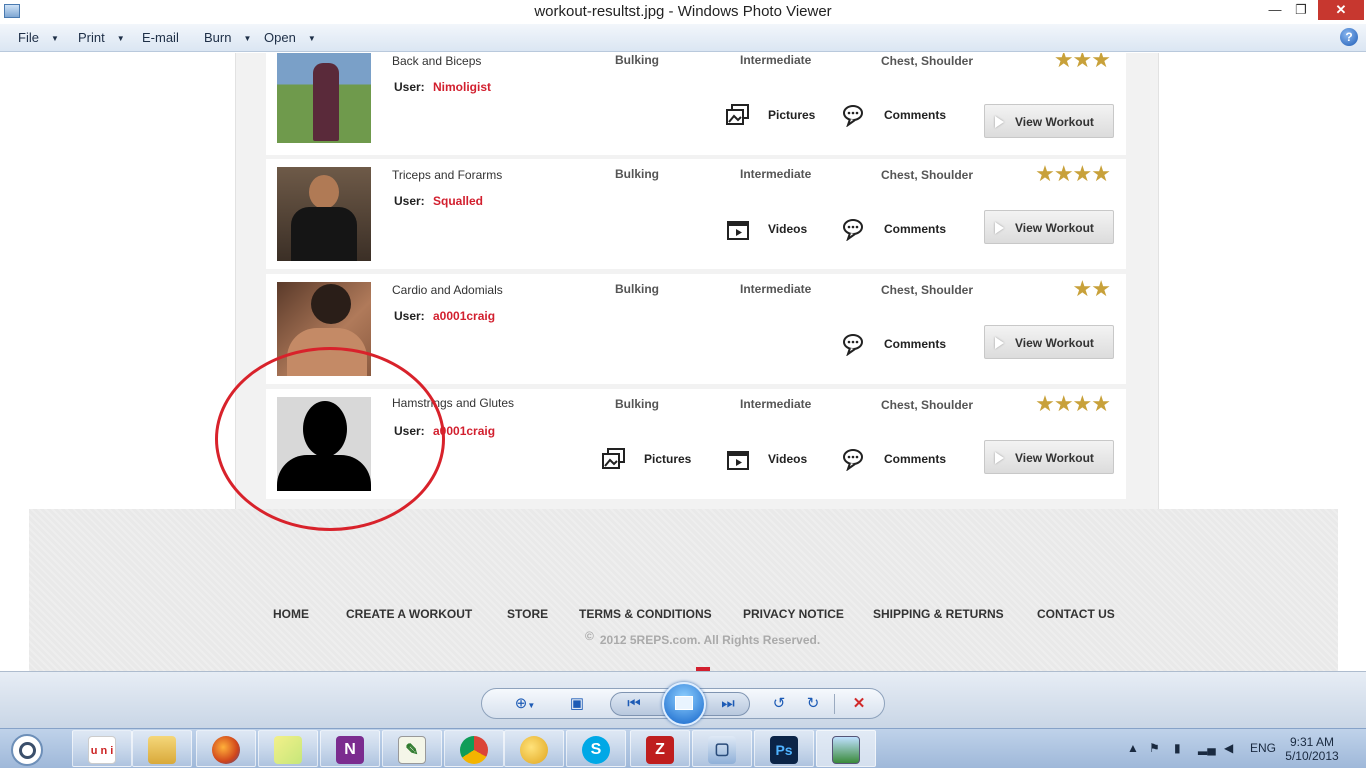 The width and height of the screenshot is (1366, 768). What do you see at coordinates (589, 636) in the screenshot?
I see `copyright-symbol: ©` at bounding box center [589, 636].